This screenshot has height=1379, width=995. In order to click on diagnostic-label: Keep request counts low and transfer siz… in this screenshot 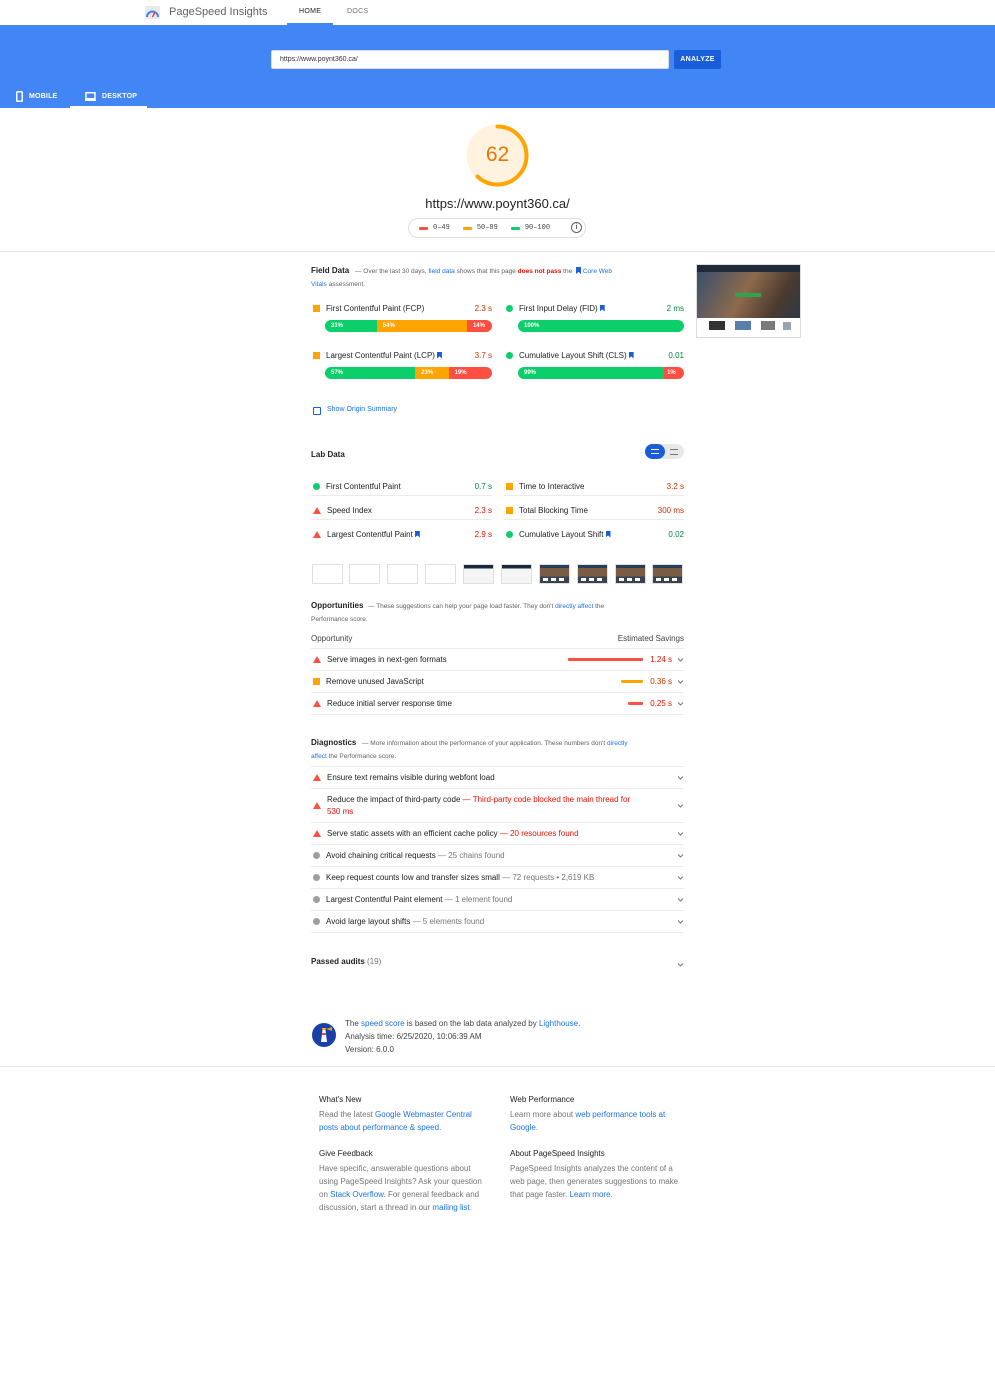, I will do `click(499, 878)`.